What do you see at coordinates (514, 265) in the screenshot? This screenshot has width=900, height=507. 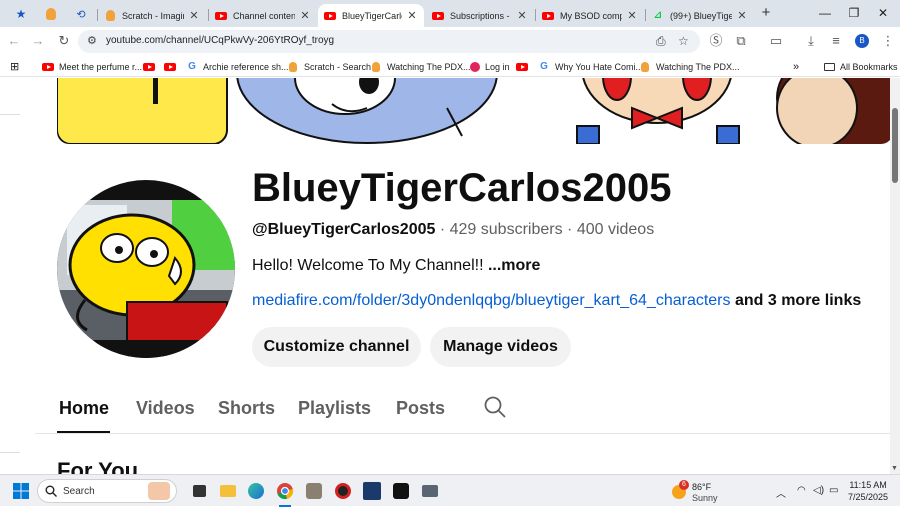 I see `description-more-link: ...more` at bounding box center [514, 265].